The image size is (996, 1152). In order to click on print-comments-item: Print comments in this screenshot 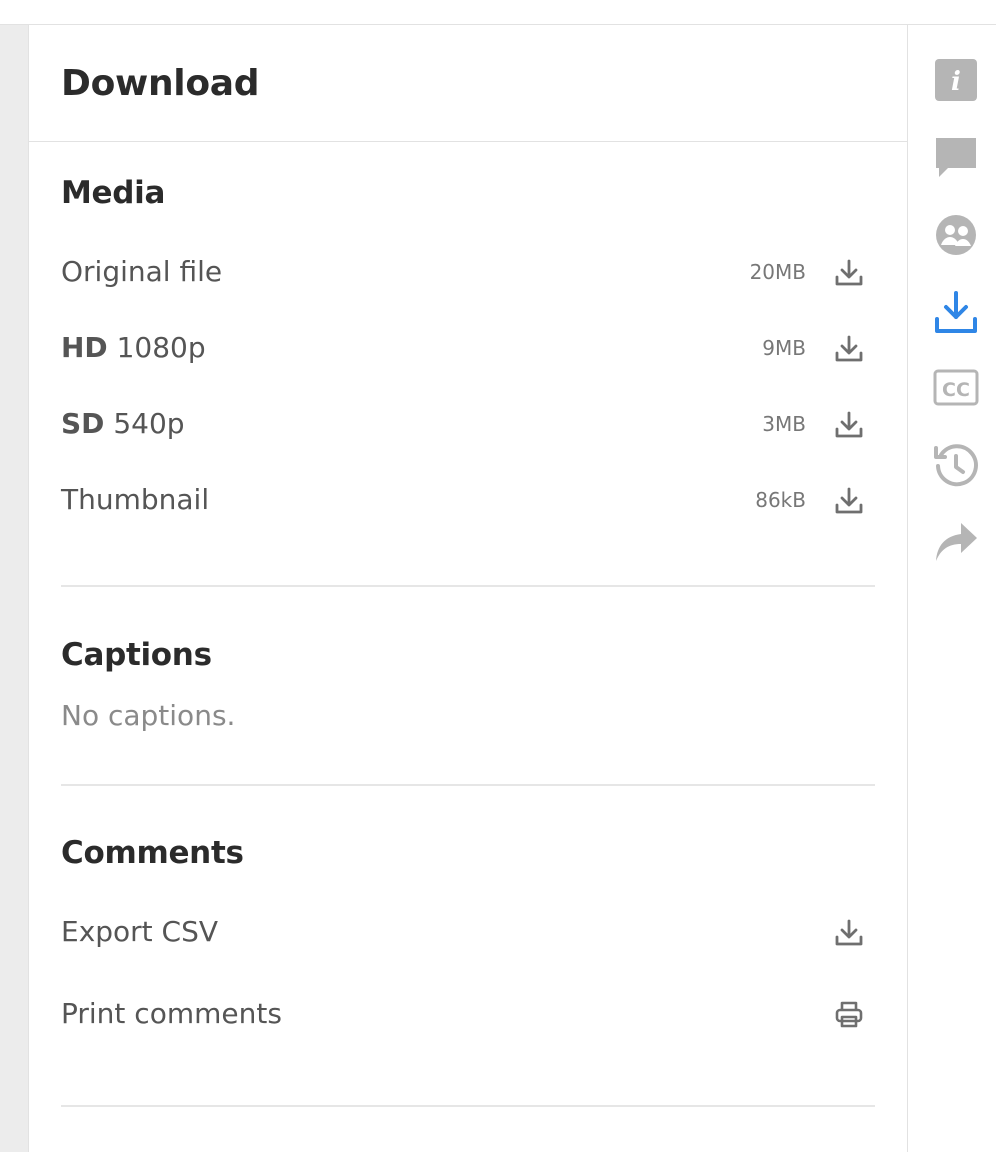, I will do `click(171, 1013)`.